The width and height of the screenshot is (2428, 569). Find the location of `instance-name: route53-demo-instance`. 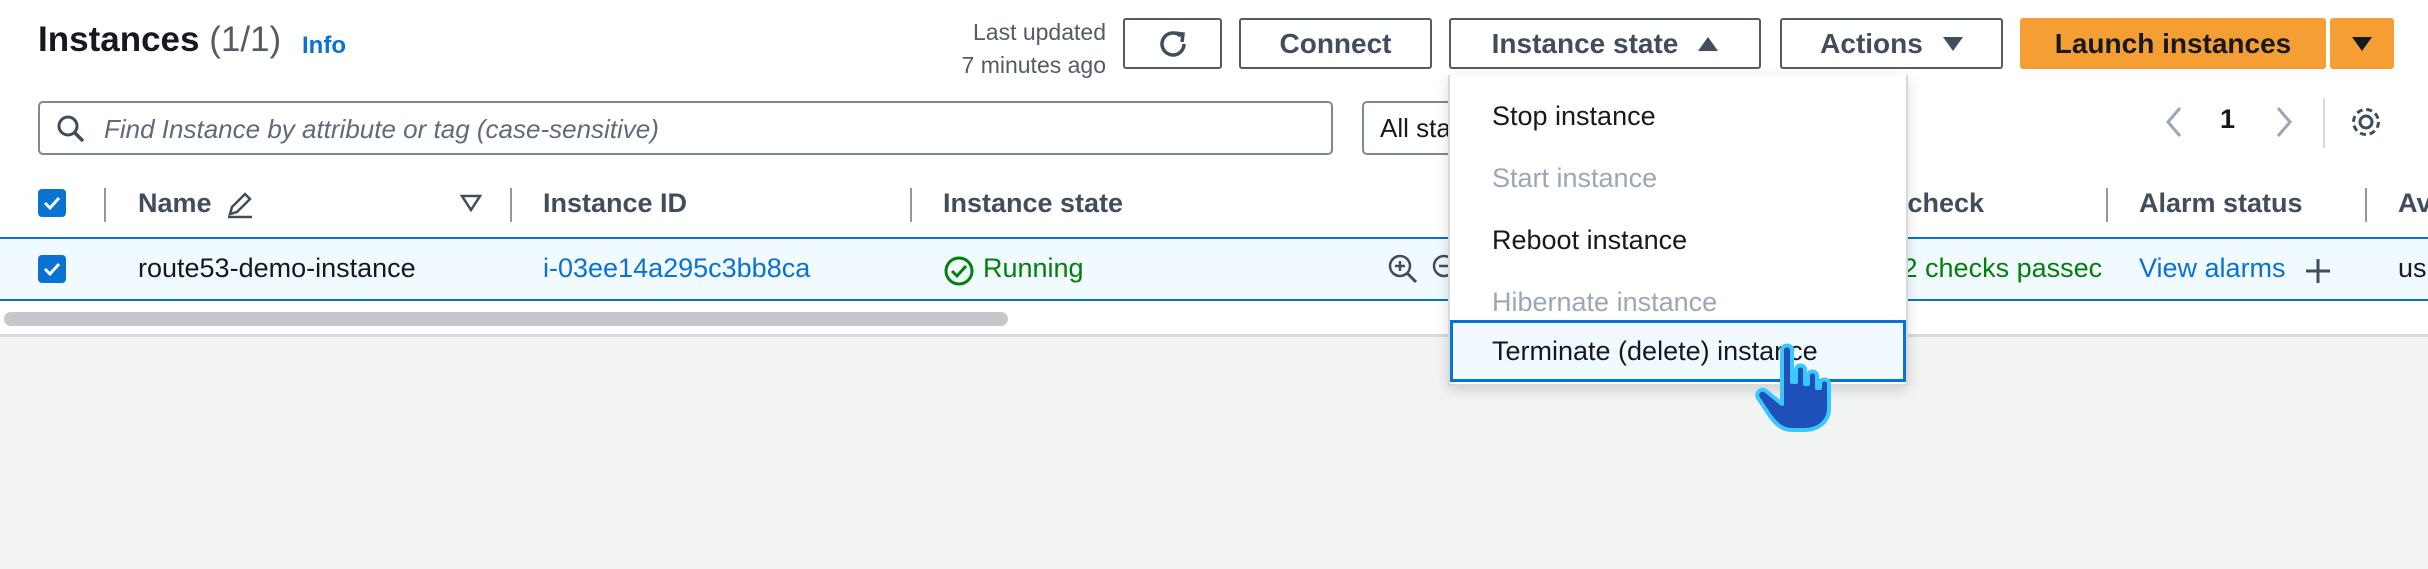

instance-name: route53-demo-instance is located at coordinates (277, 268).